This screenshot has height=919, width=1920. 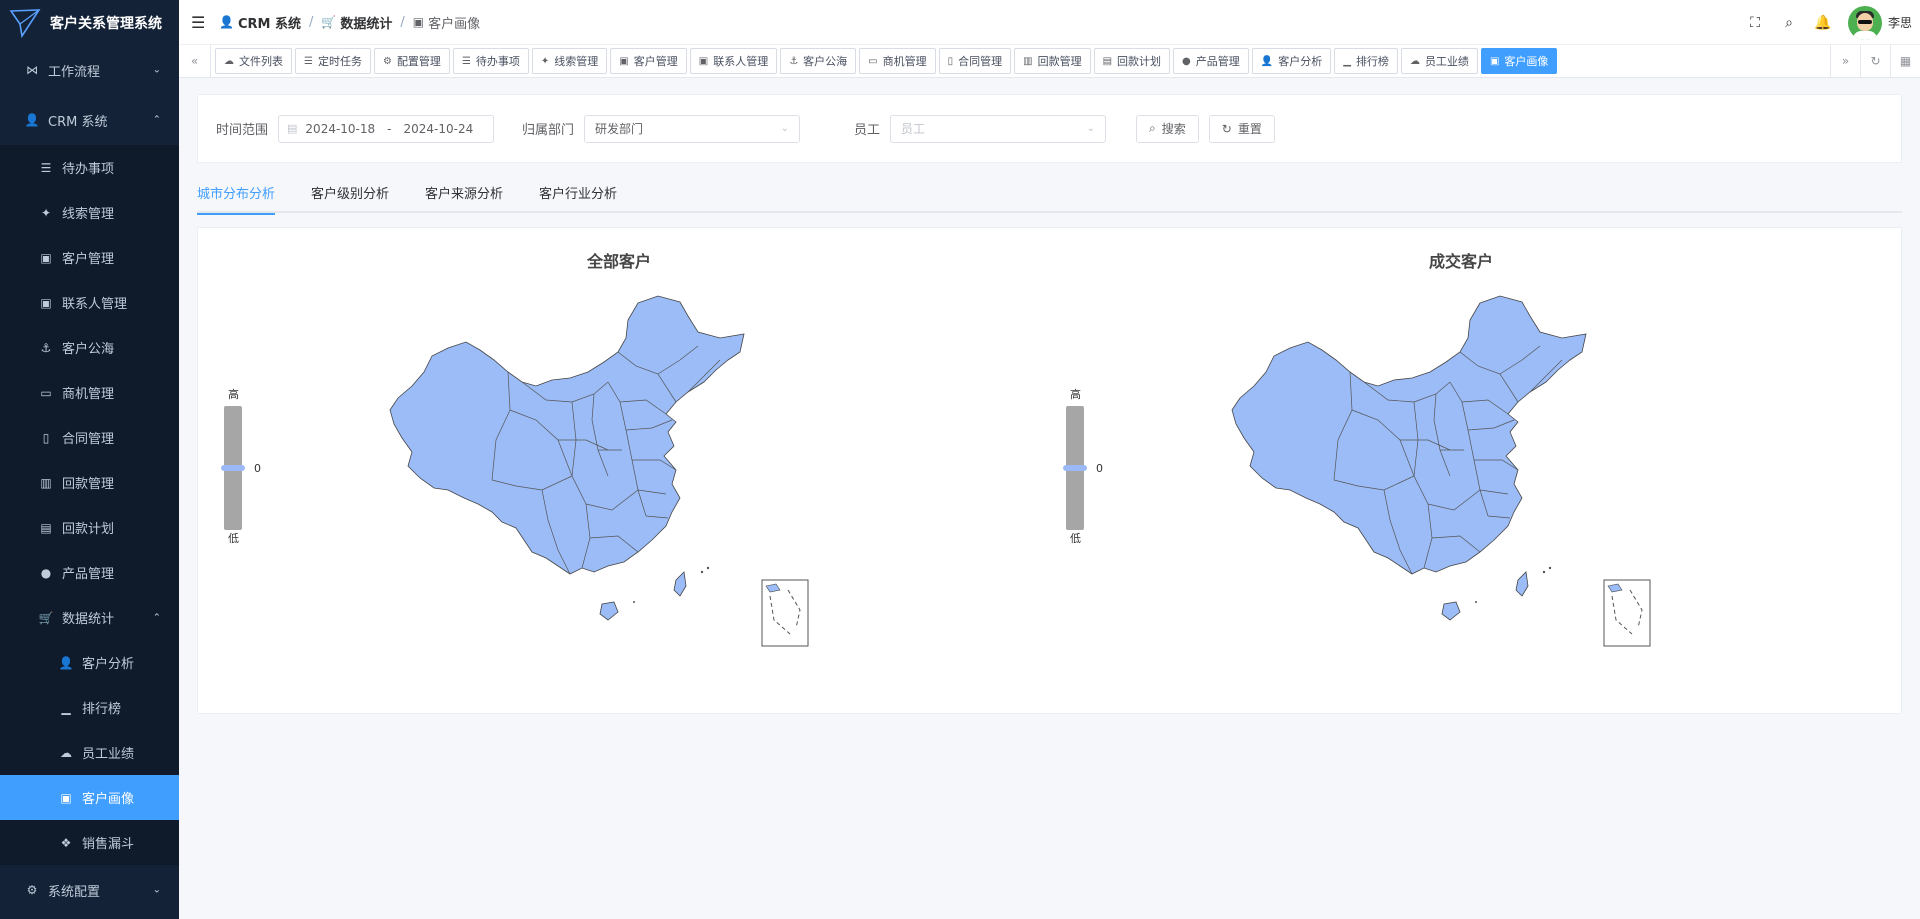 I want to click on sidebar-item-8: ▯ 合同管理, so click(x=89, y=437).